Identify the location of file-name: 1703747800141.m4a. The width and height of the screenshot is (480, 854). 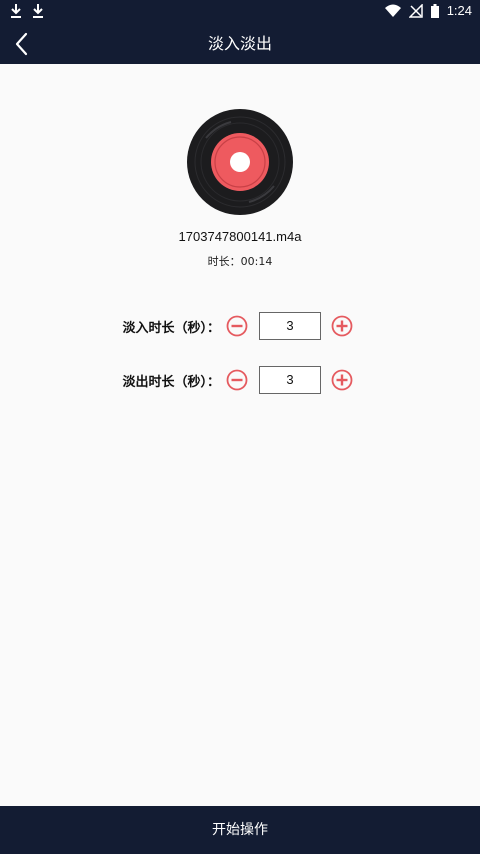
(240, 236).